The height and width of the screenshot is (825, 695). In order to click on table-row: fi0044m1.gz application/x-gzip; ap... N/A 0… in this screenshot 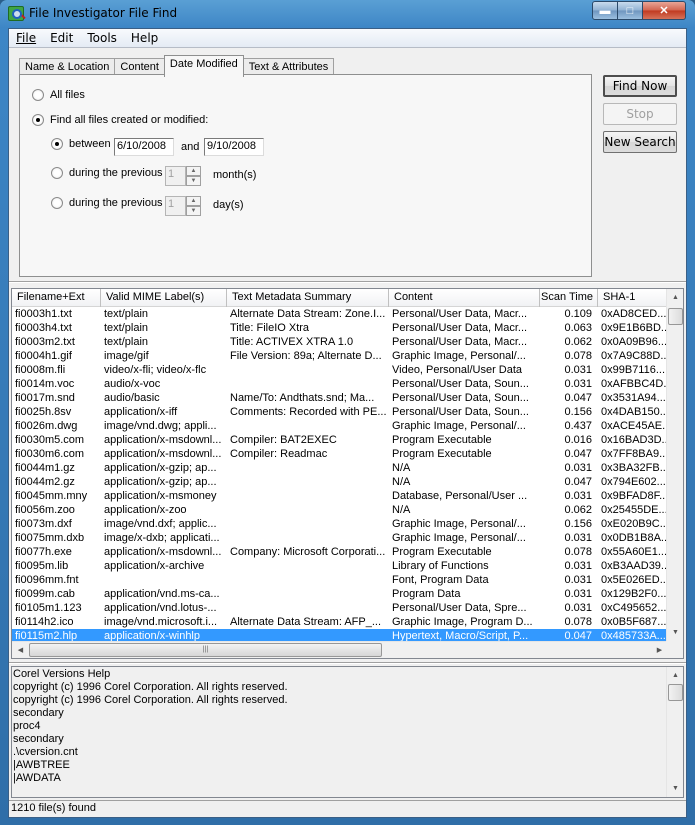, I will do `click(340, 468)`.